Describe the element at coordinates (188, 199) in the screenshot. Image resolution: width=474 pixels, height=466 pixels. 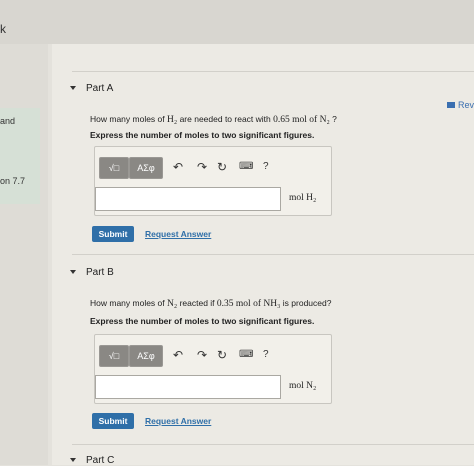
I see `part-a-answer-input` at that location.